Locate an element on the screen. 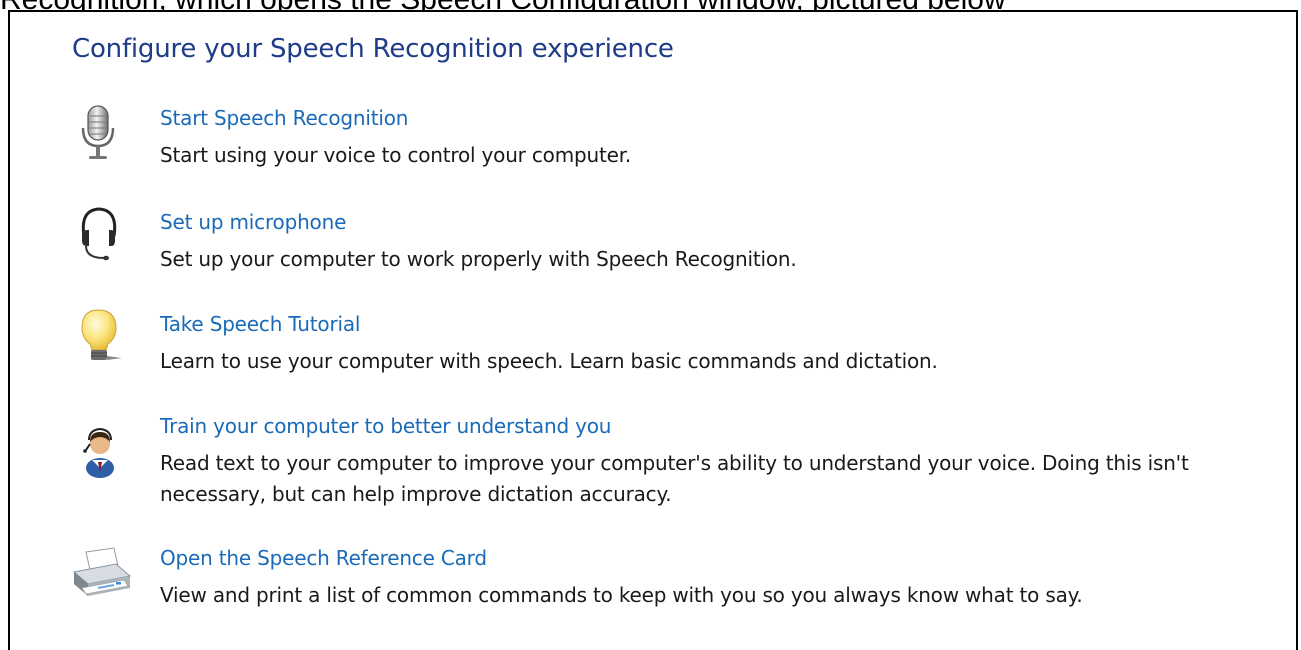 Image resolution: width=1301 pixels, height=650 pixels. user-speaking-icon is located at coordinates (99, 451).